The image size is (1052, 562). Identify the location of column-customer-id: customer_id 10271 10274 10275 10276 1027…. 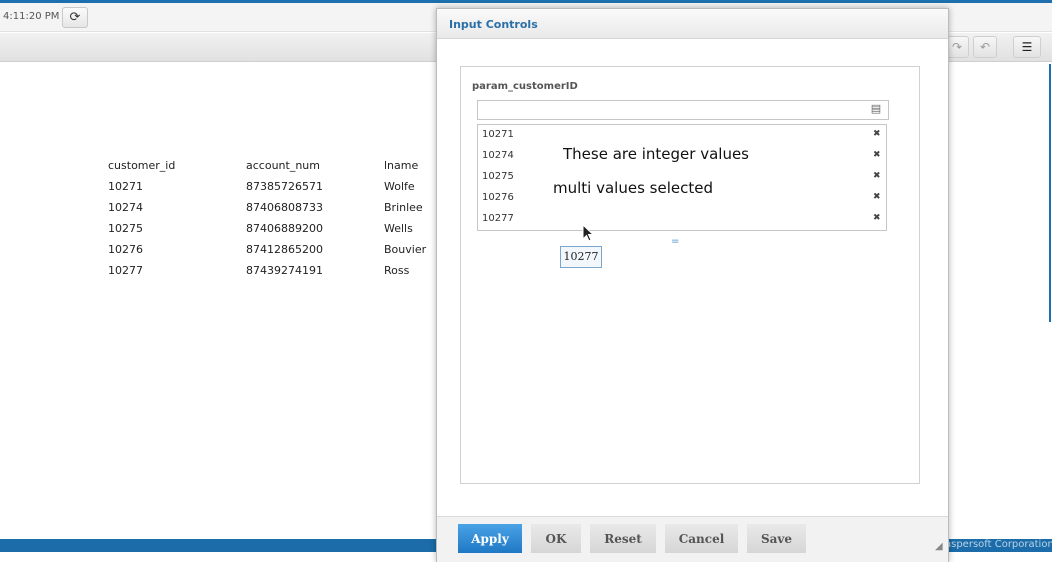
(141, 222).